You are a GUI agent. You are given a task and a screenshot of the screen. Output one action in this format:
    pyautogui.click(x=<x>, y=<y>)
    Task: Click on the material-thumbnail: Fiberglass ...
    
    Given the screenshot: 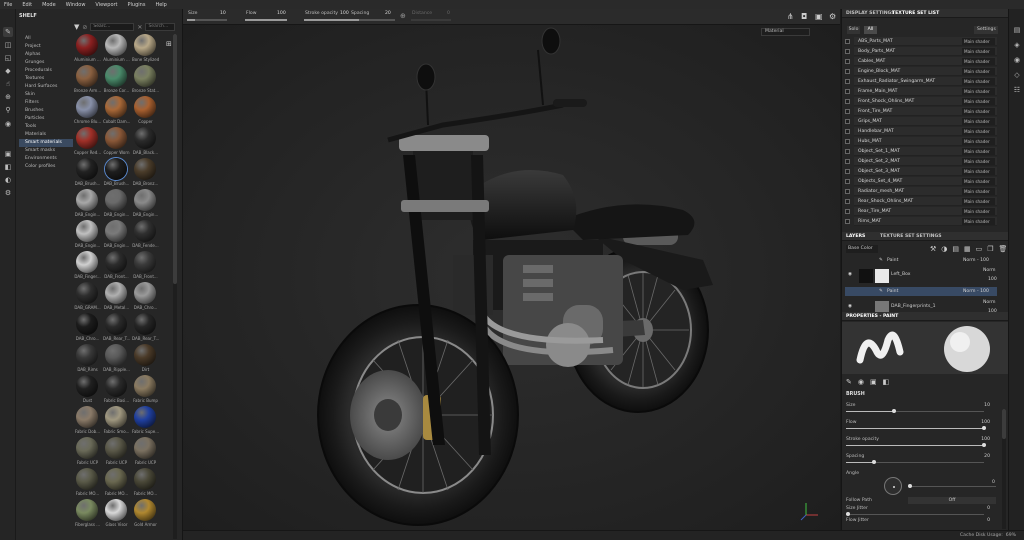 What is the action you would take?
    pyautogui.click(x=87, y=514)
    